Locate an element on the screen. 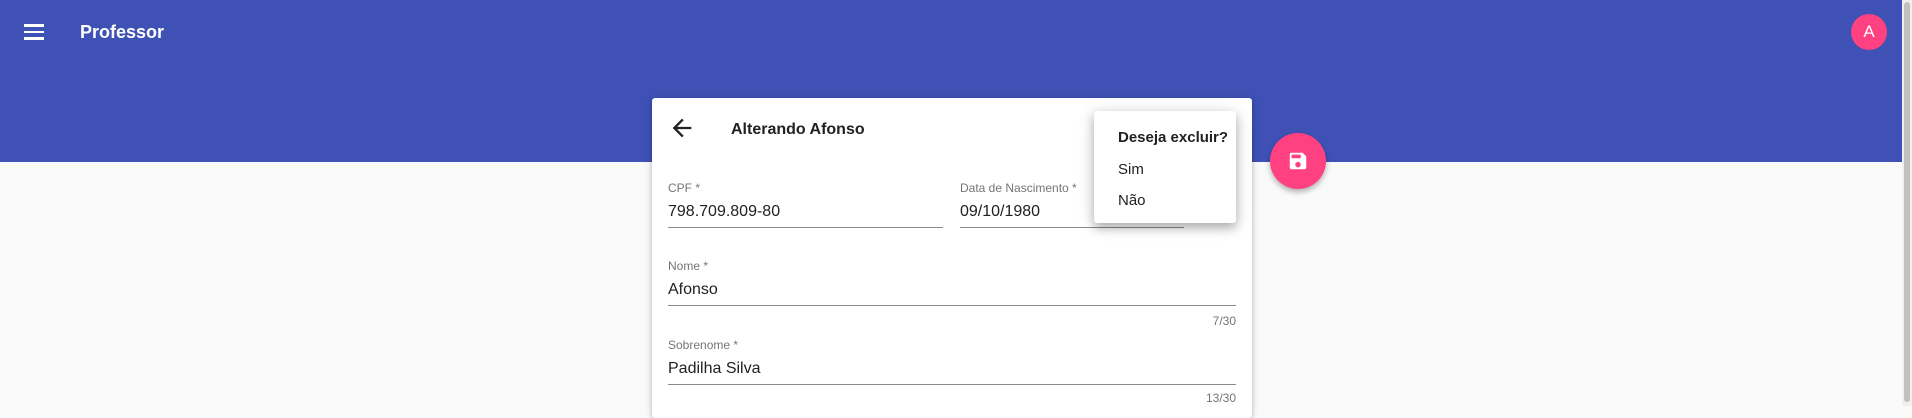 The image size is (1912, 418). delete-question: Deseja excluir? is located at coordinates (1173, 137).